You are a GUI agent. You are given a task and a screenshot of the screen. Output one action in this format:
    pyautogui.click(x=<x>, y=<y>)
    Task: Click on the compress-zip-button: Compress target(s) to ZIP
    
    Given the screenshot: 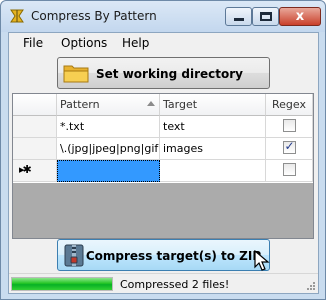 What is the action you would take?
    pyautogui.click(x=163, y=255)
    